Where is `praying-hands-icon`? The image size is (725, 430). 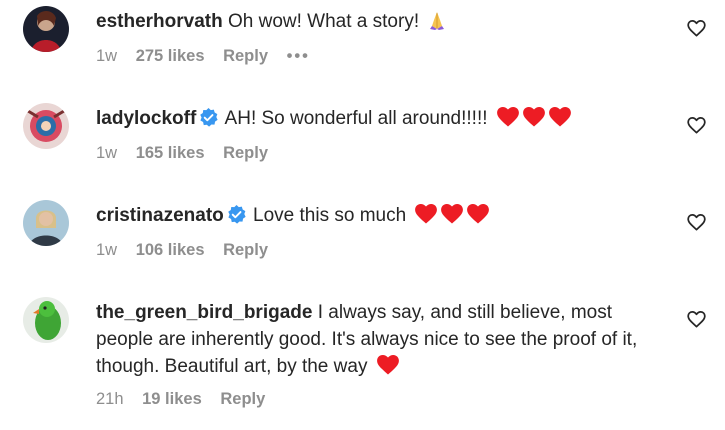
praying-hands-icon is located at coordinates (437, 24).